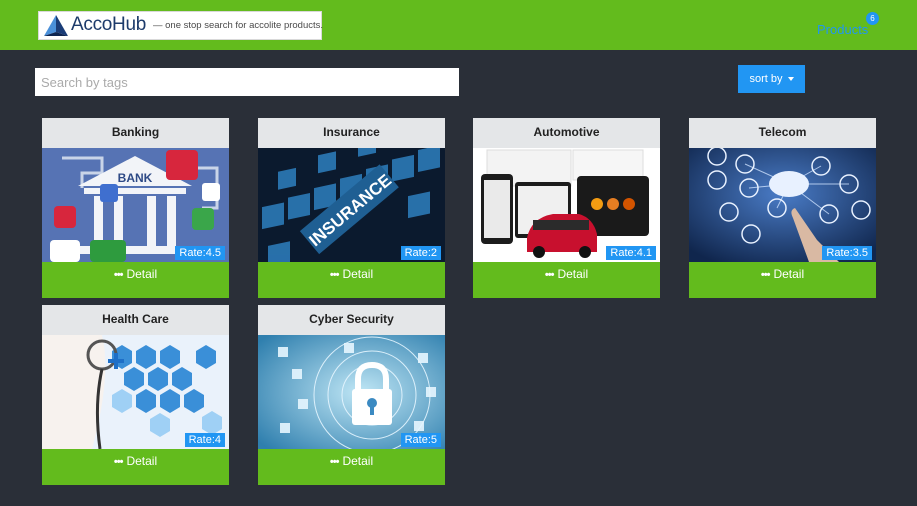  What do you see at coordinates (108, 24) in the screenshot?
I see `logo-name: AccoHub` at bounding box center [108, 24].